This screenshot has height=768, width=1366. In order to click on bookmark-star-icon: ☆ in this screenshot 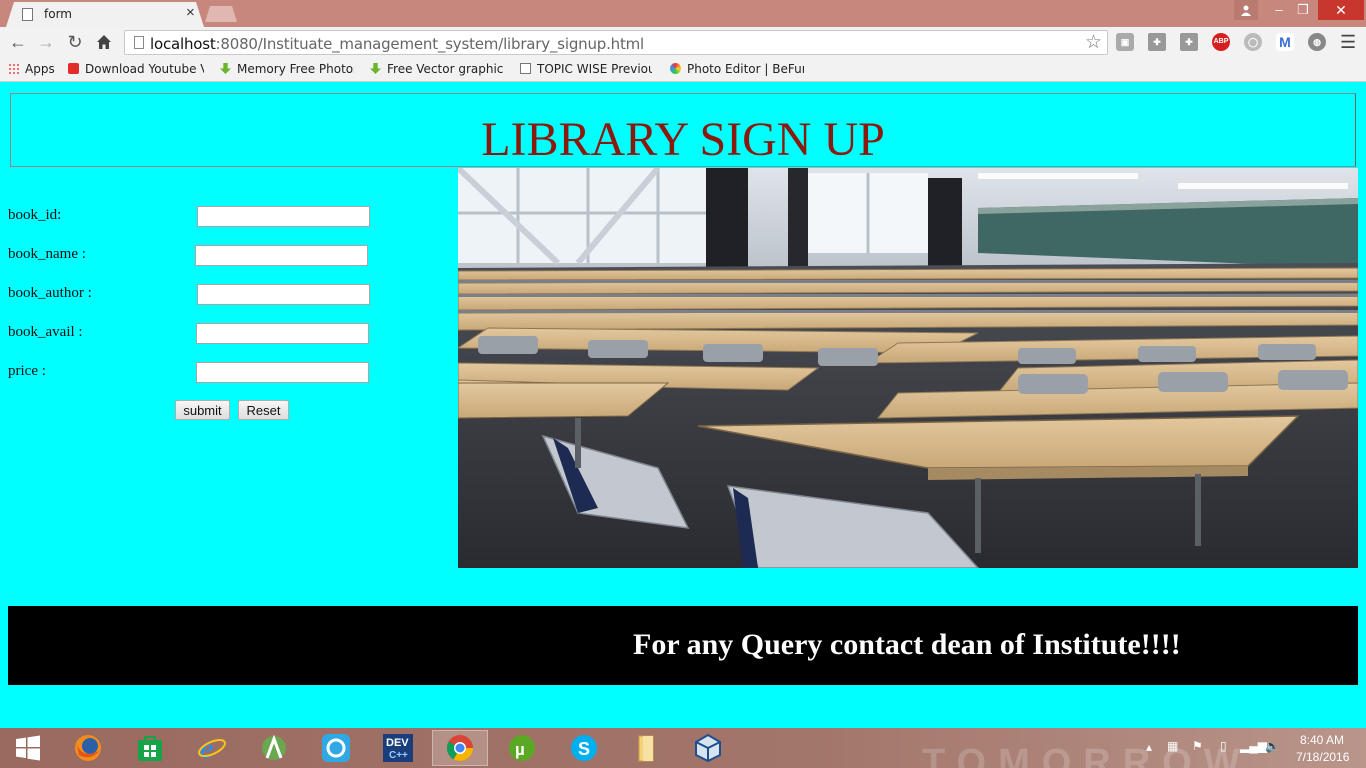, I will do `click(1093, 42)`.